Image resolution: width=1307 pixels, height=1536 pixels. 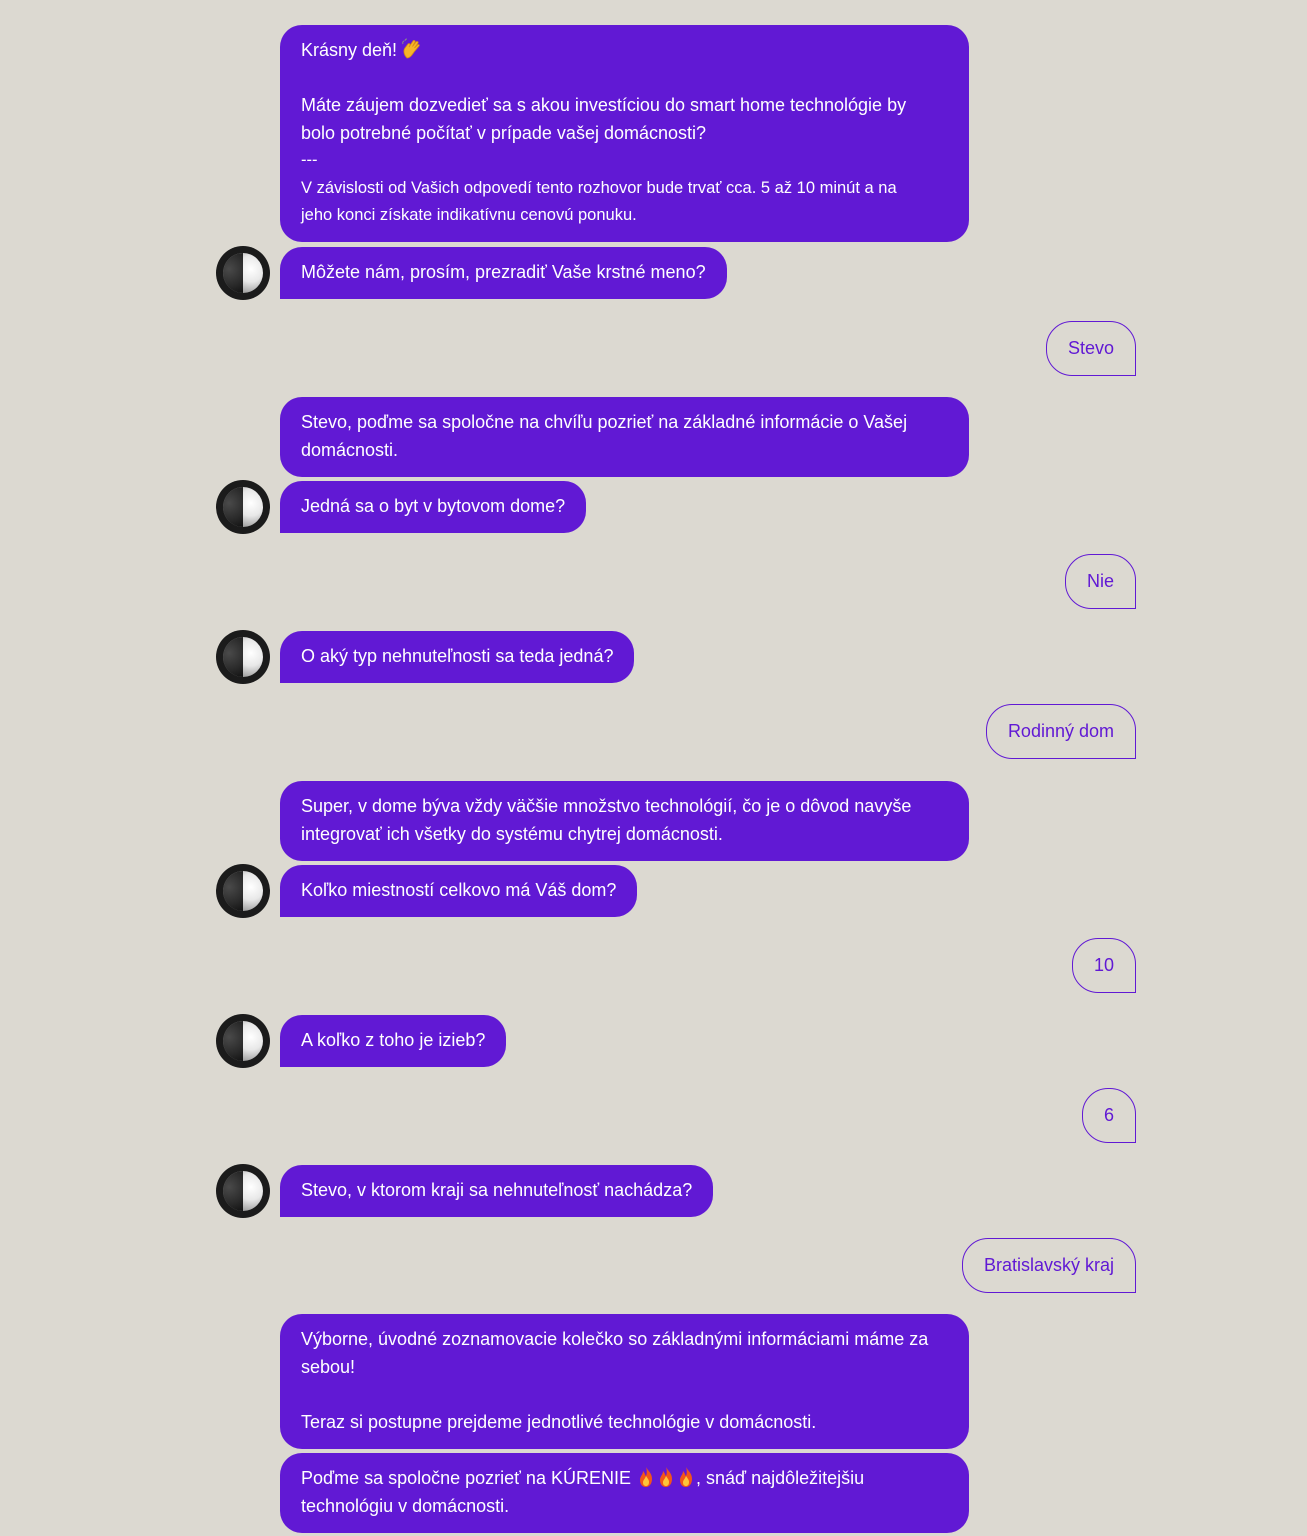 I want to click on user-reply: Bratislavský kraj, so click(x=1048, y=1265).